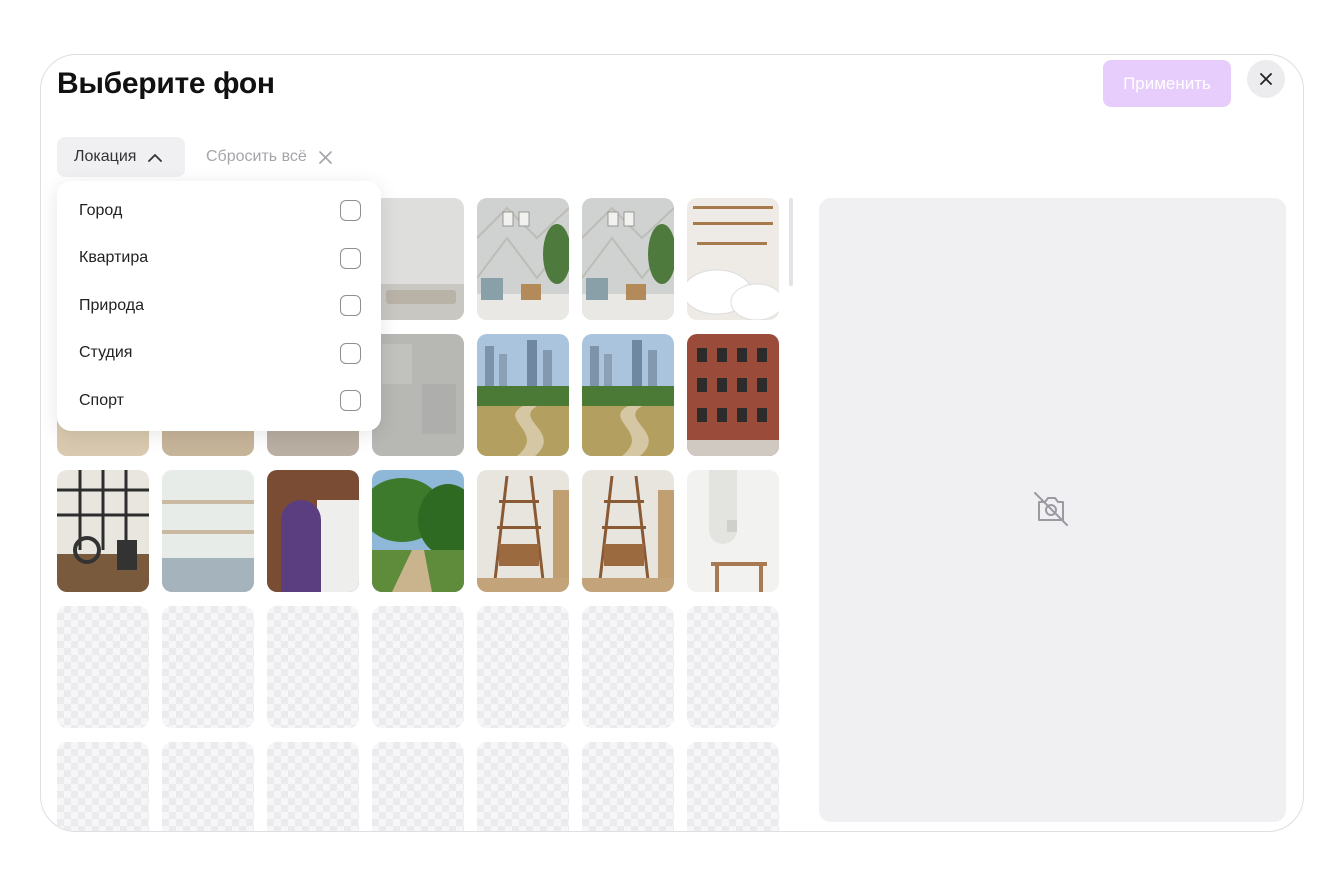 This screenshot has width=1344, height=886. What do you see at coordinates (418, 531) in the screenshot?
I see `background-thumbnail-forest-path` at bounding box center [418, 531].